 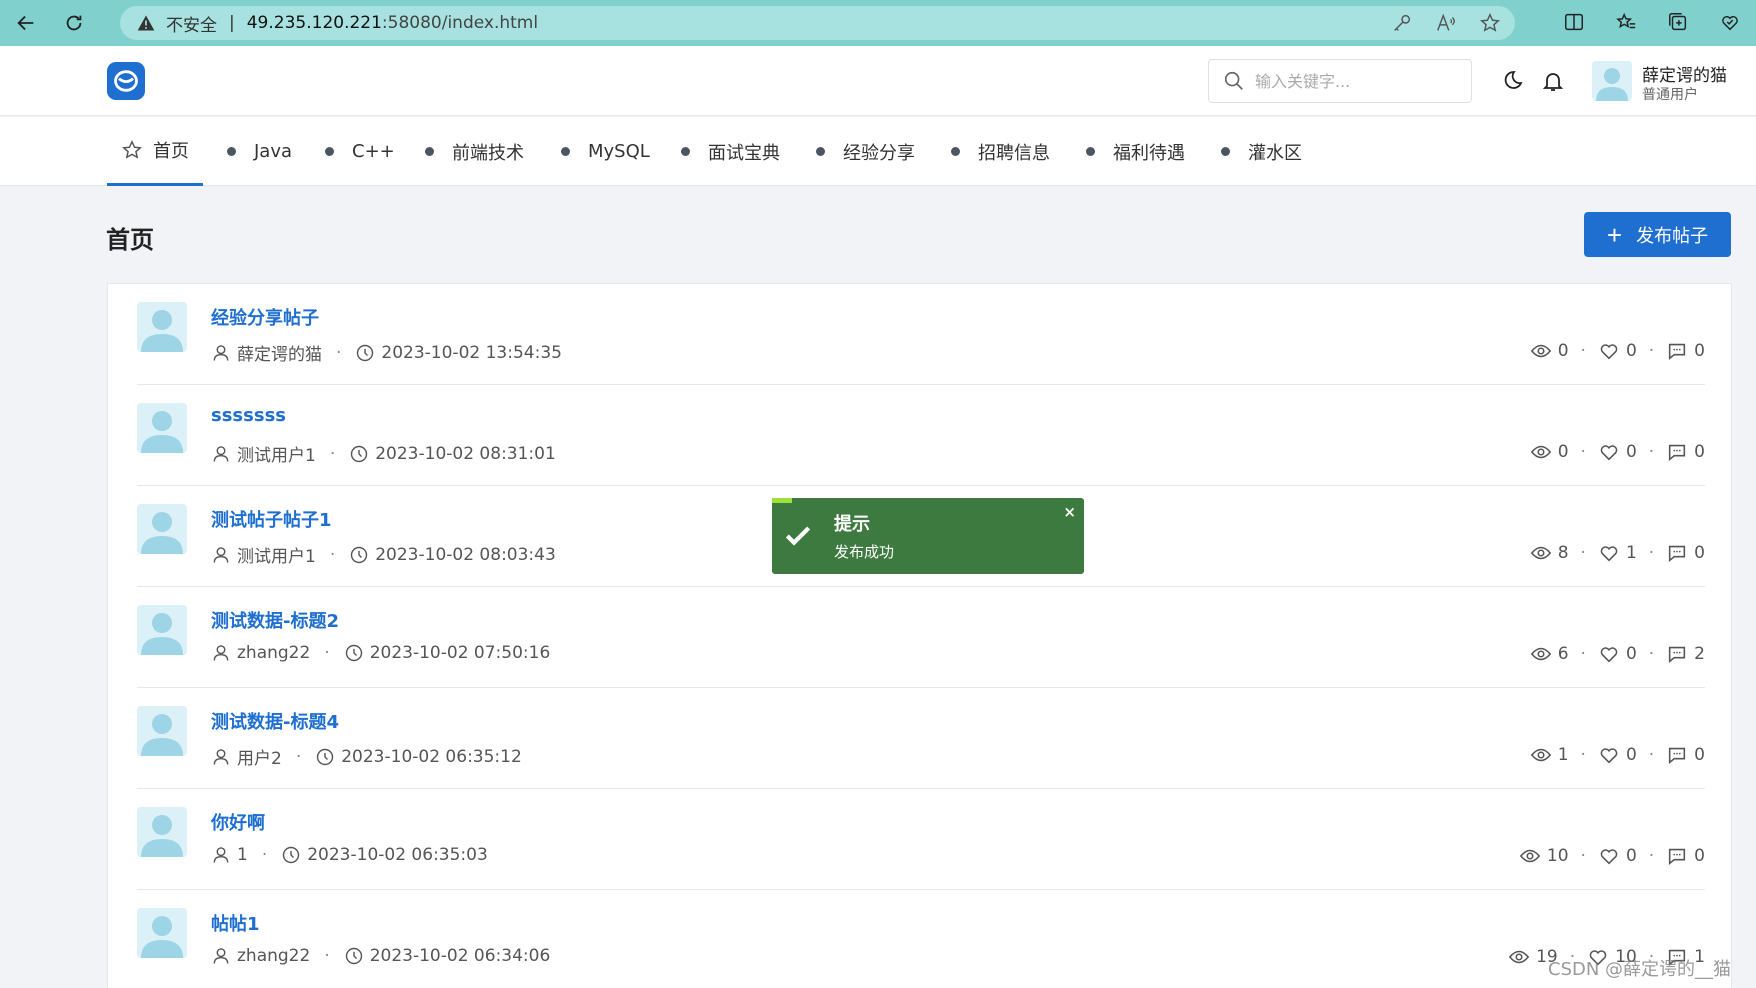 I want to click on nav-item-jobs: 招聘信息, so click(x=1000, y=151).